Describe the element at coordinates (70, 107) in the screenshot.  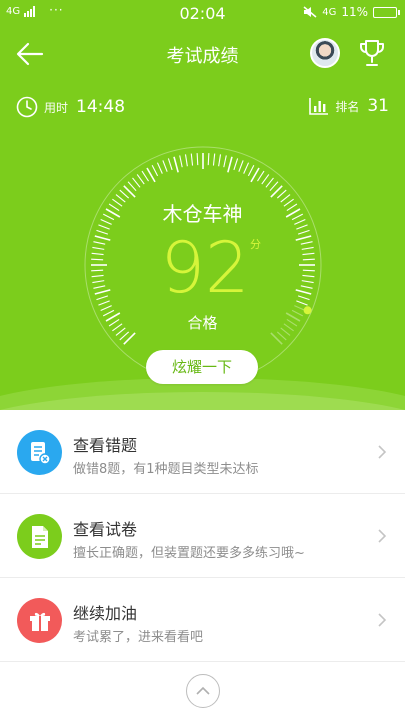
I see `time-stat: 用时 14:48` at that location.